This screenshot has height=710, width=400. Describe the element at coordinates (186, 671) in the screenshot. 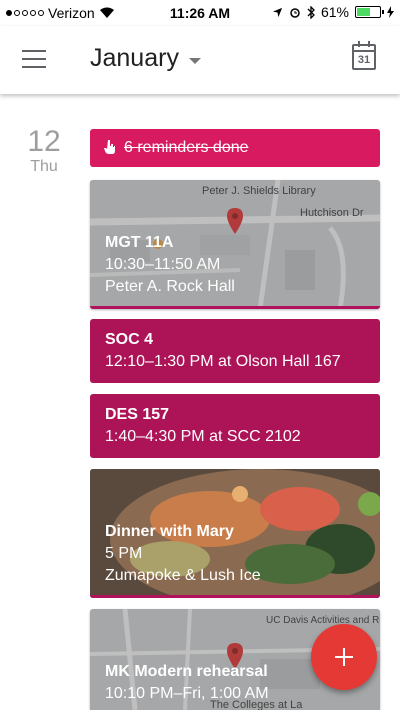

I see `event-title: MK Modern rehearsal` at that location.